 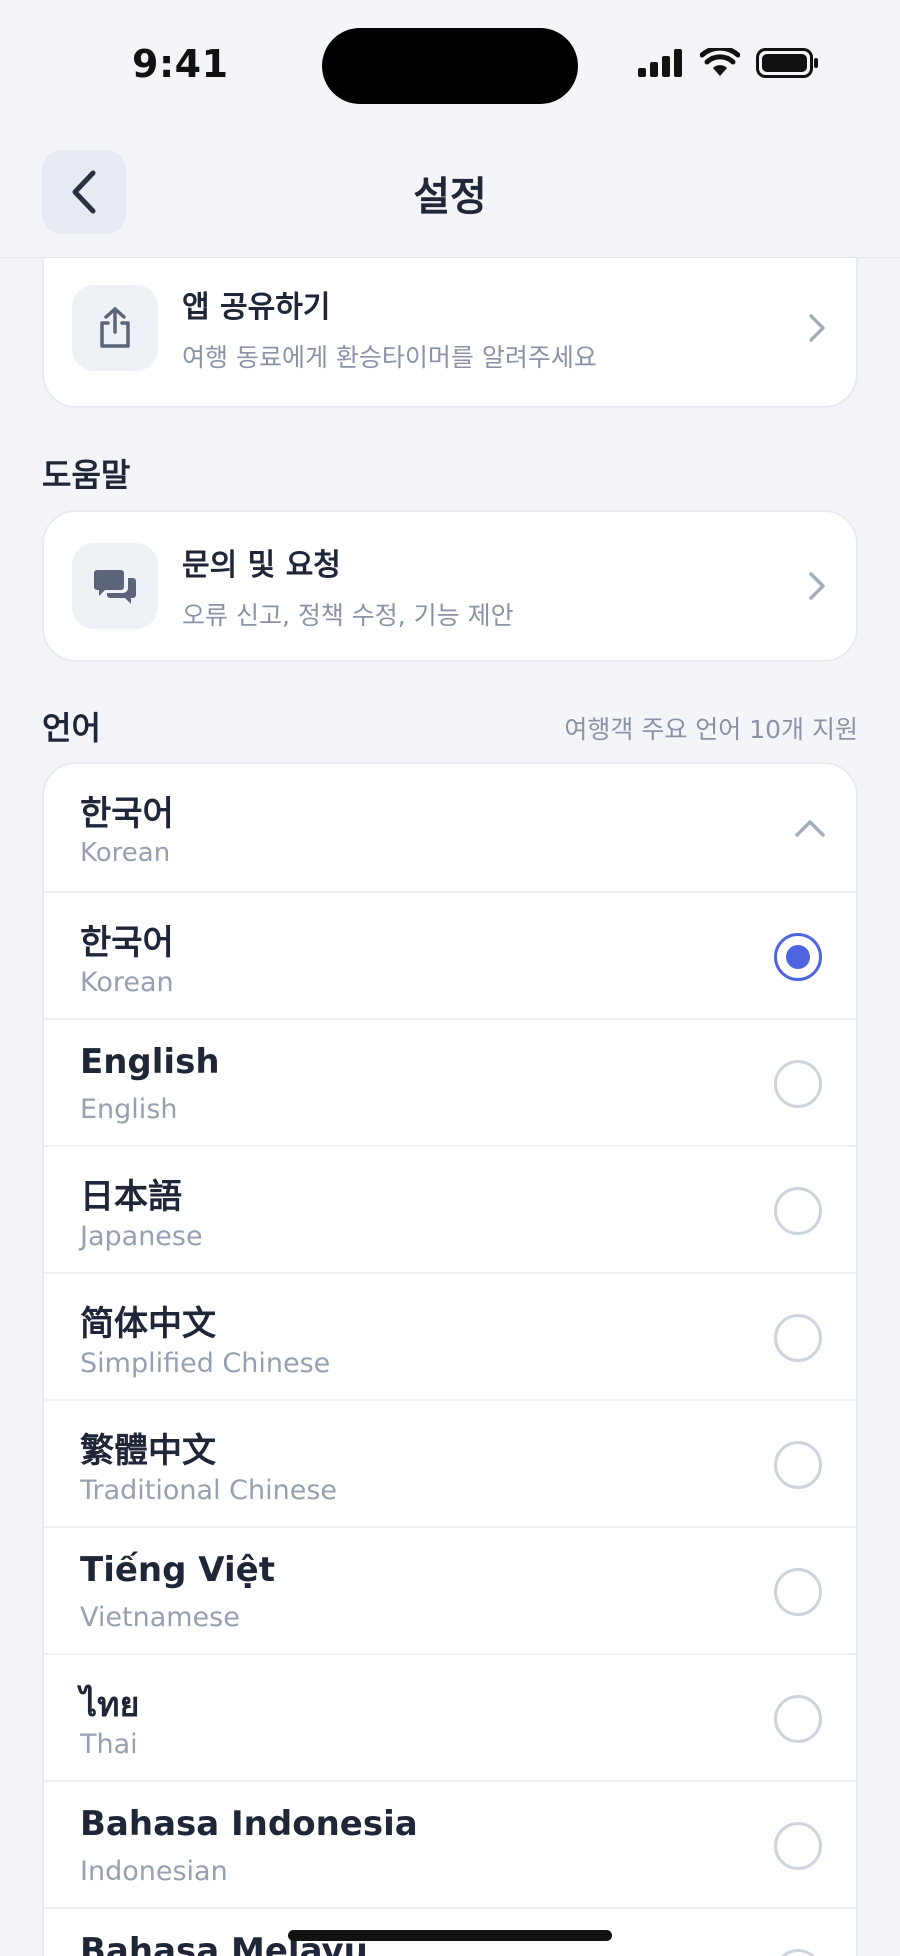 What do you see at coordinates (150, 1062) in the screenshot?
I see `language-option-name: English` at bounding box center [150, 1062].